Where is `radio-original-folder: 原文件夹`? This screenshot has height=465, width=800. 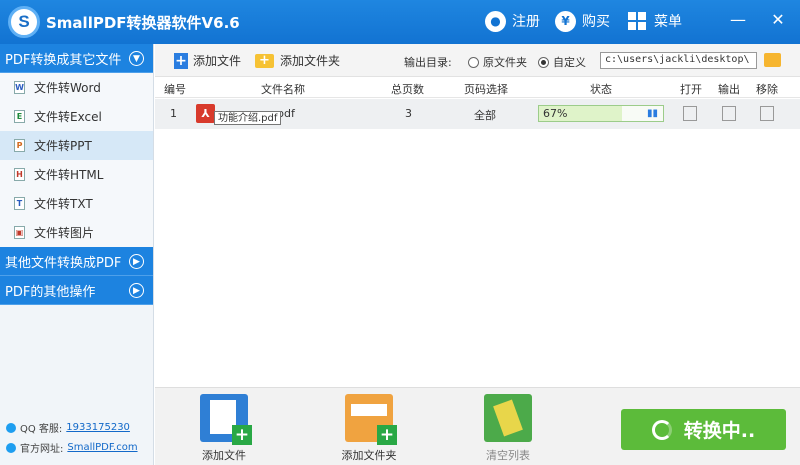
radio-original-folder: 原文件夹 is located at coordinates (497, 62).